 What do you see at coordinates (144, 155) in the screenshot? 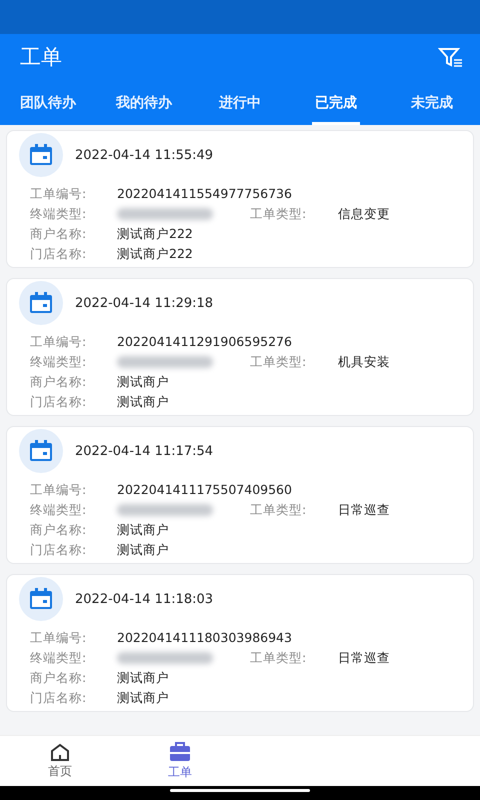
I see `order-time: 2022-04-14 11:55:49` at bounding box center [144, 155].